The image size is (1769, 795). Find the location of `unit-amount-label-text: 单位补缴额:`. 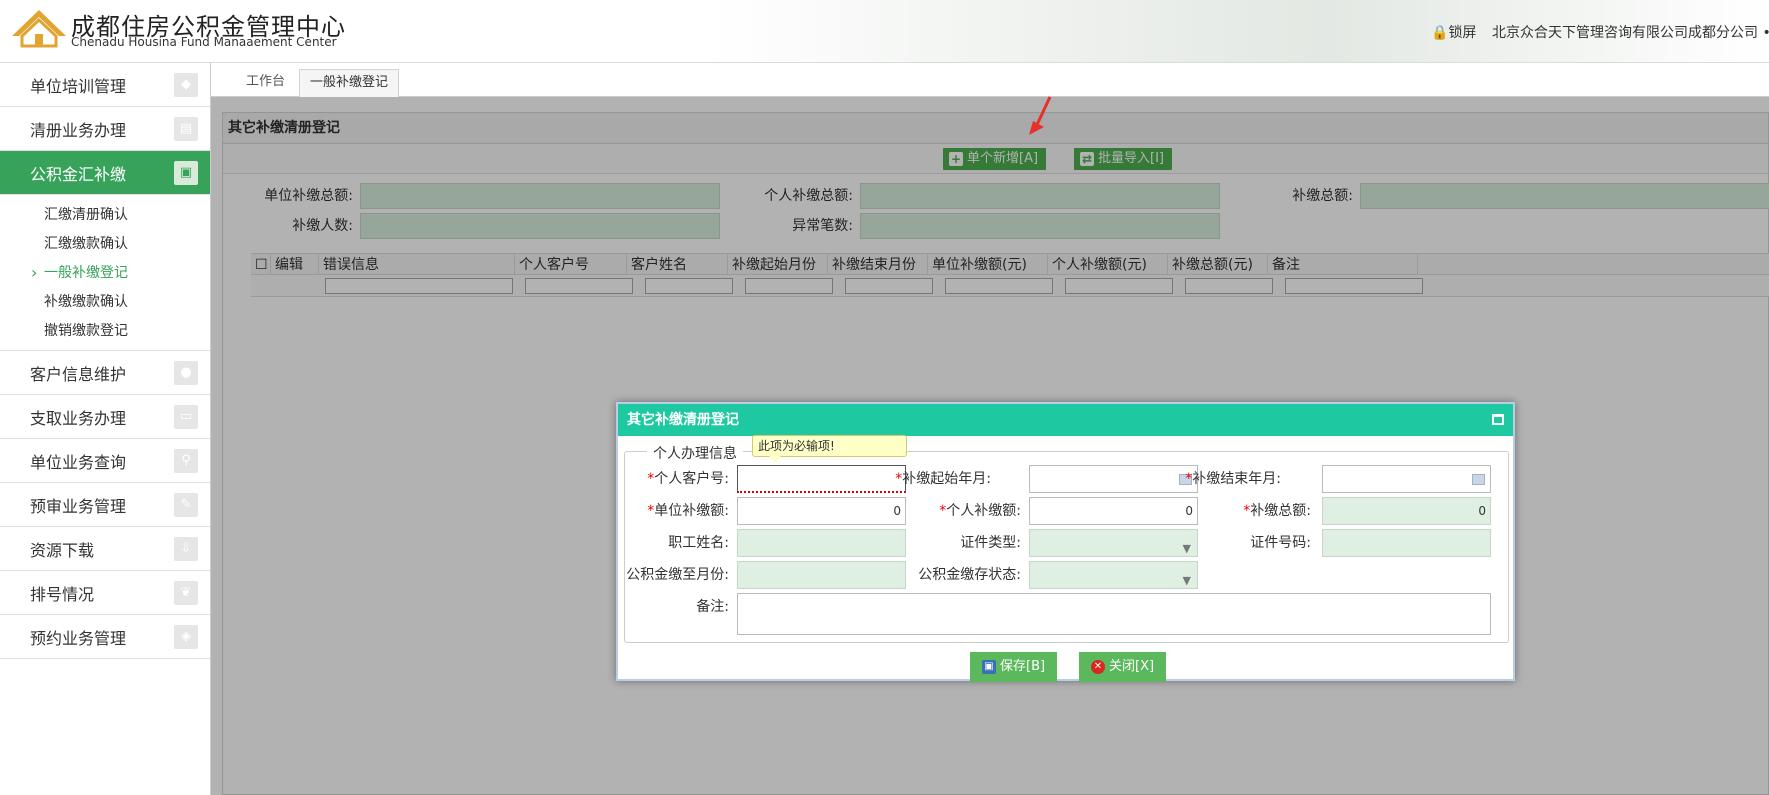

unit-amount-label-text: 单位补缴额: is located at coordinates (691, 511).